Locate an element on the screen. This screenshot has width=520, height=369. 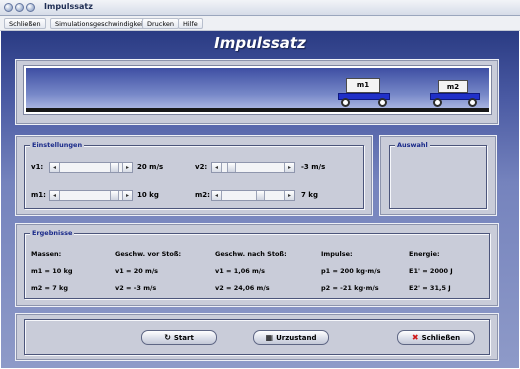
m1-slider: ◂ ▸ is located at coordinates (91, 195).